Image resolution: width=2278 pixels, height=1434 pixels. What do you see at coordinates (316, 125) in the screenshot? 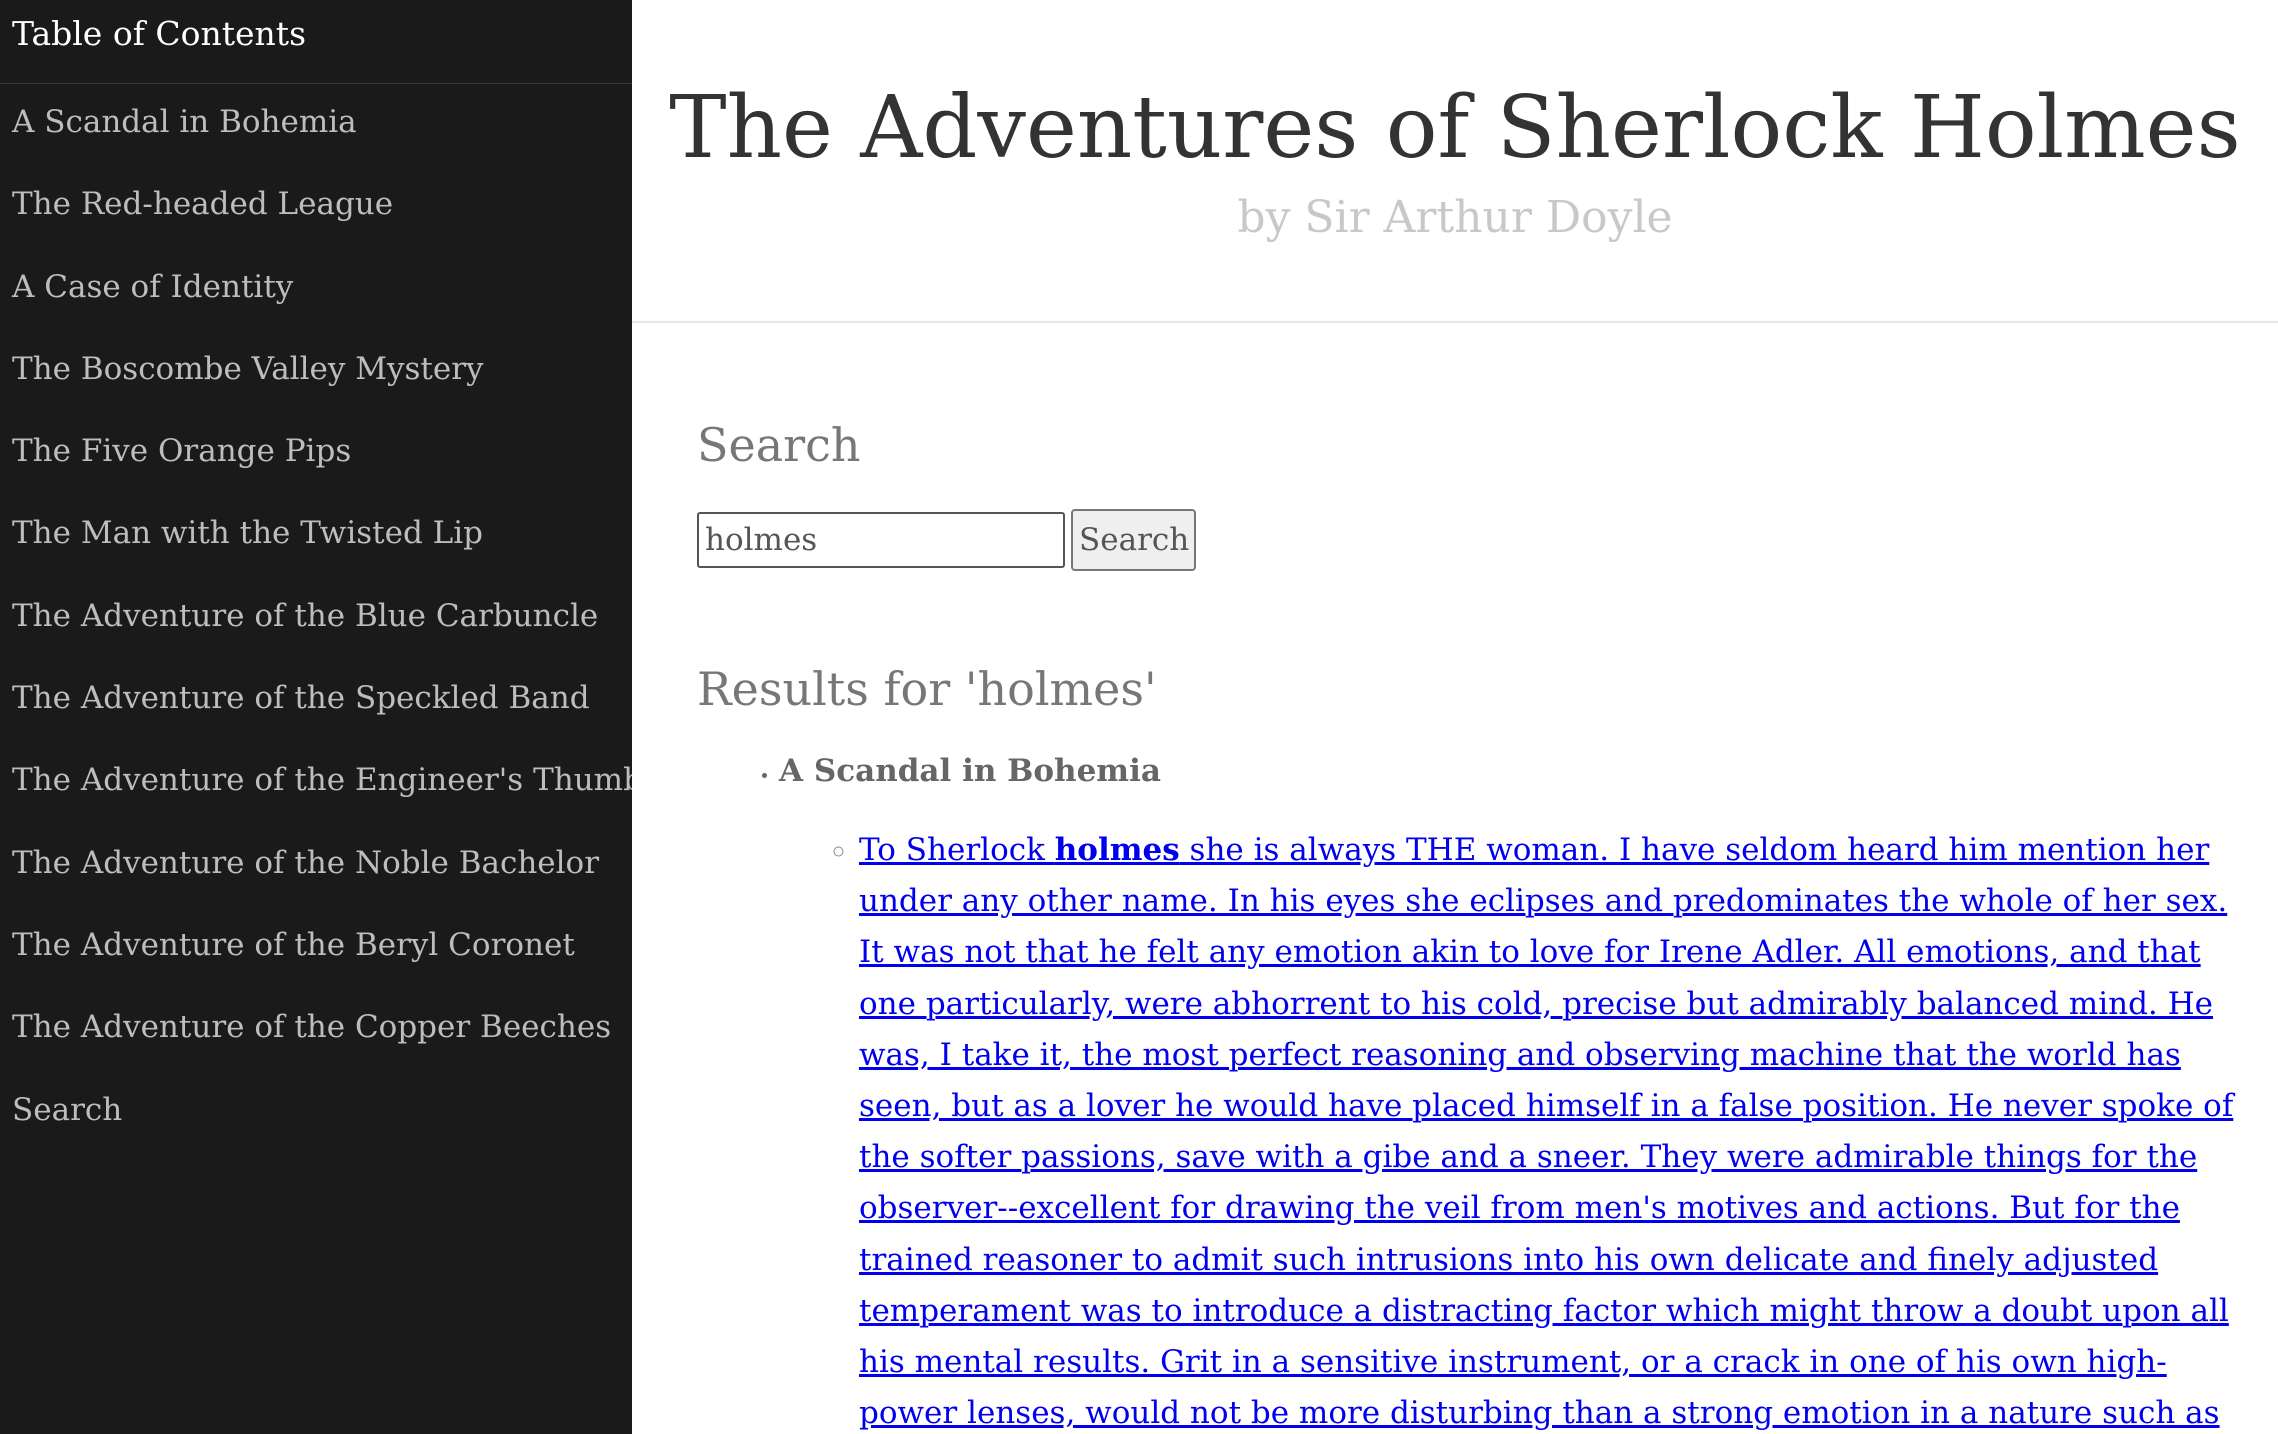
I see `toc-item-a-scandal-in-bohemia: A Scandal in Bohemia` at bounding box center [316, 125].